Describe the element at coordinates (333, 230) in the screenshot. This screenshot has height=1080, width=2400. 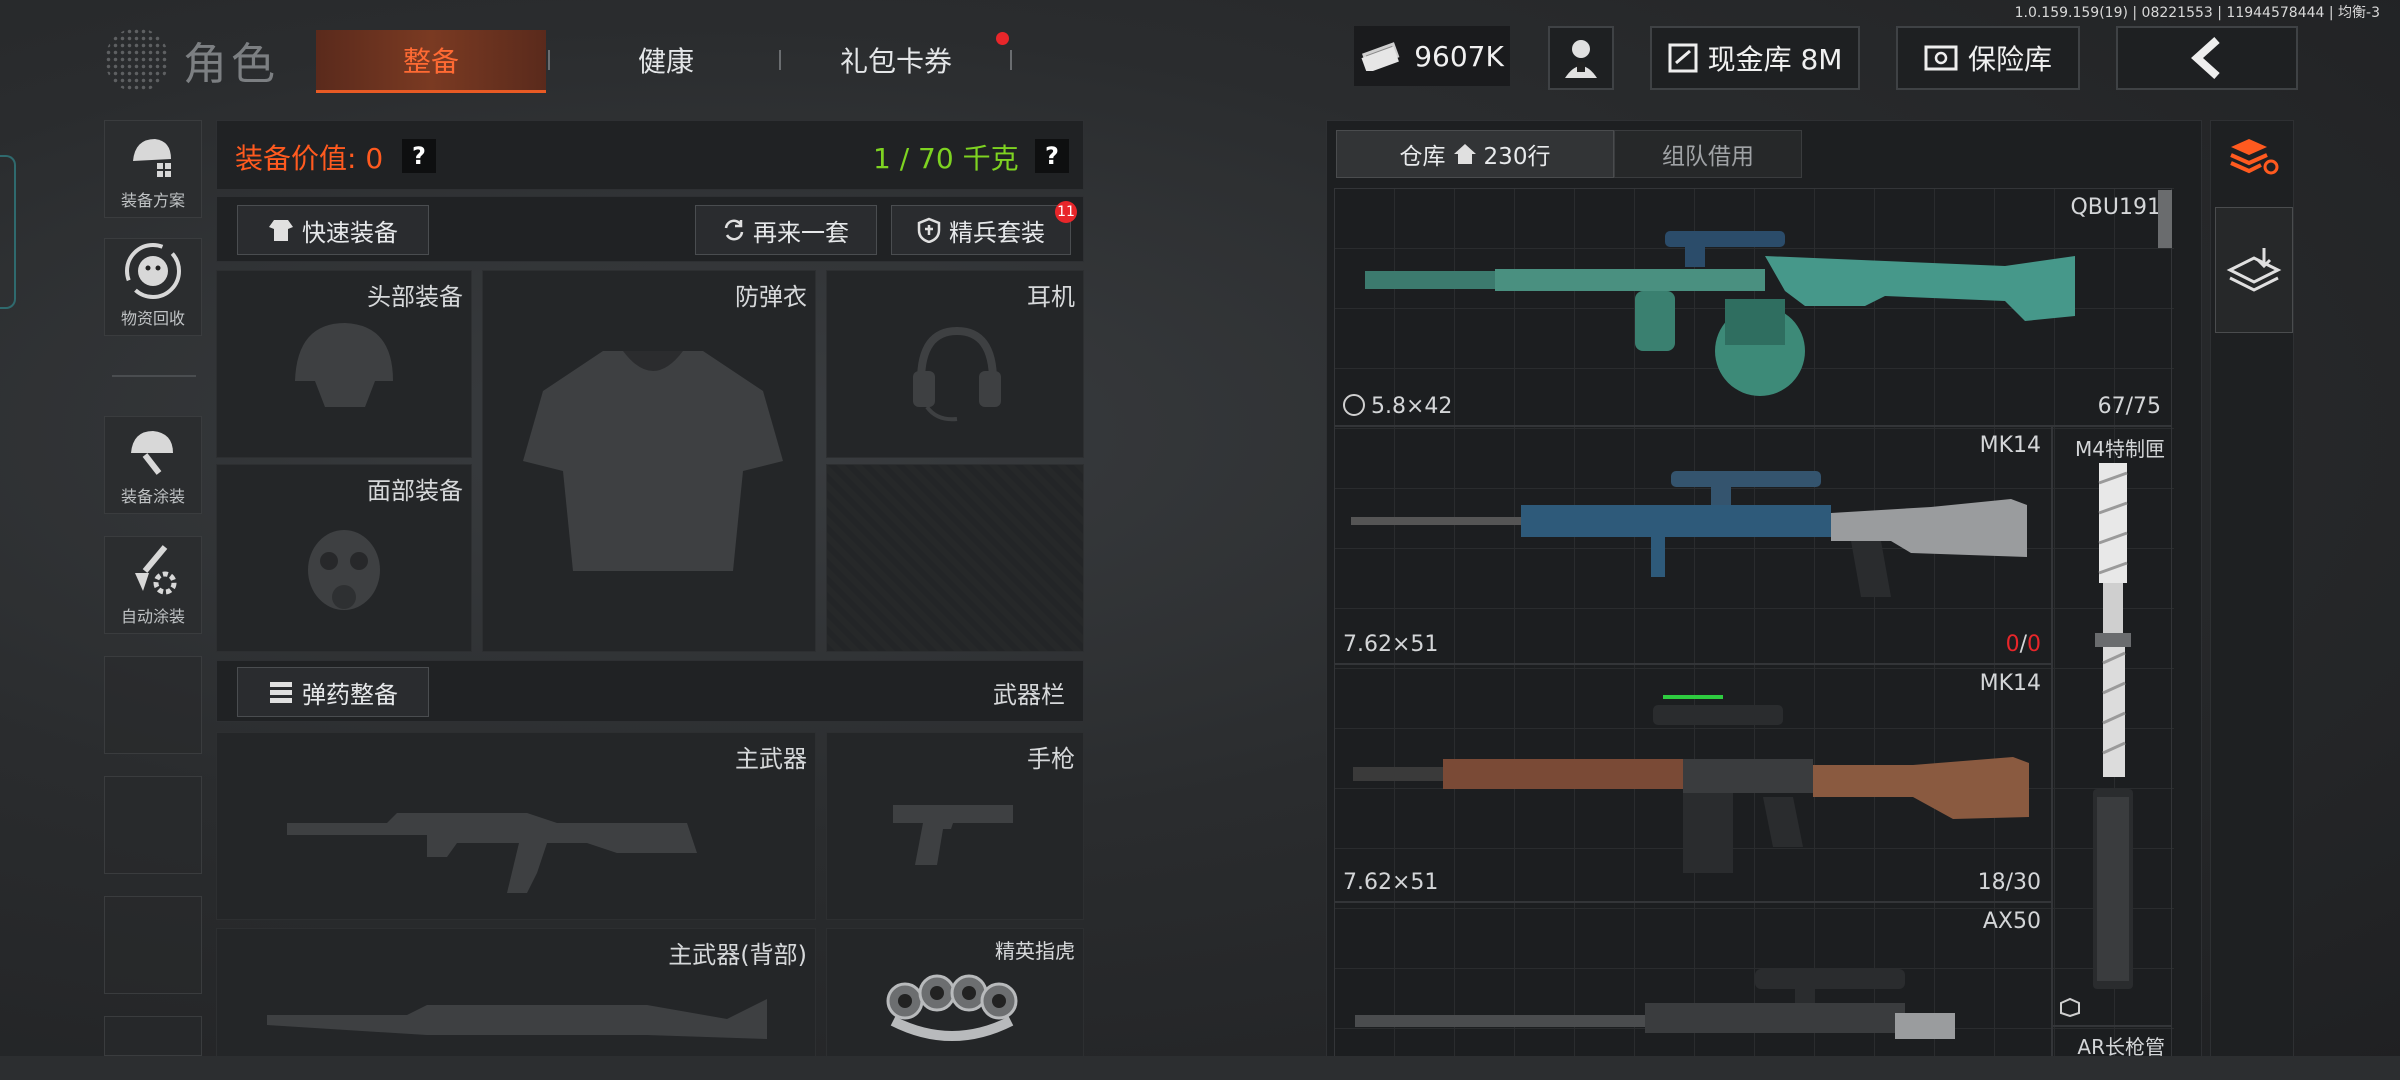
I see `quick-equip-button: 快速装备` at that location.